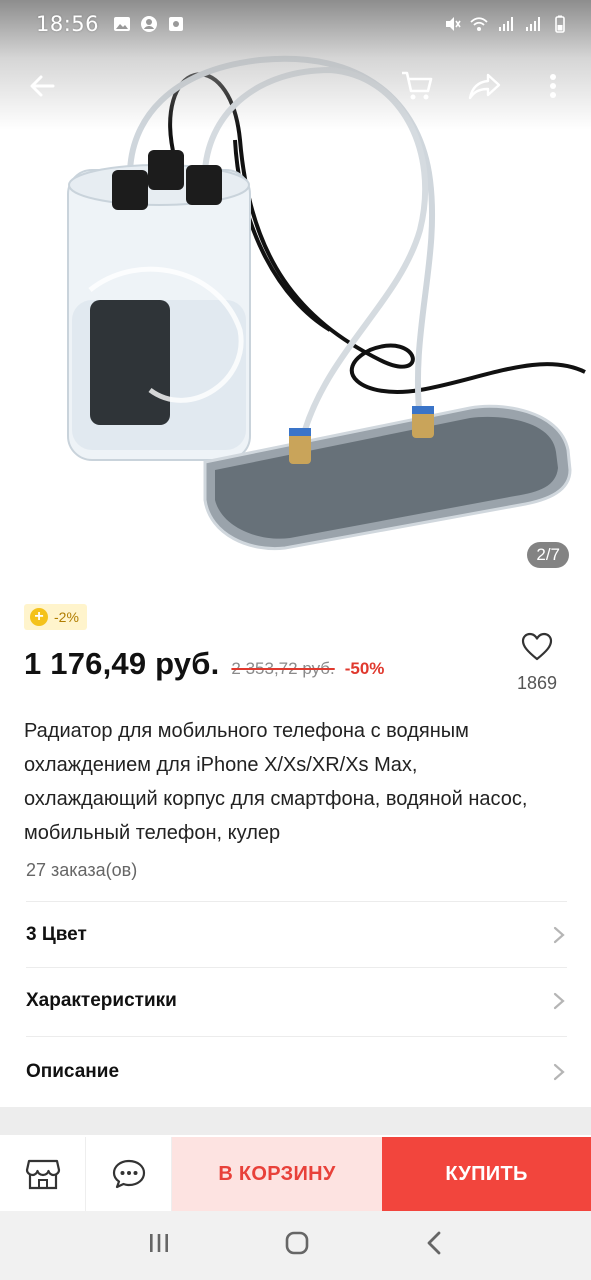  I want to click on recent-apps-button, so click(159, 1245).